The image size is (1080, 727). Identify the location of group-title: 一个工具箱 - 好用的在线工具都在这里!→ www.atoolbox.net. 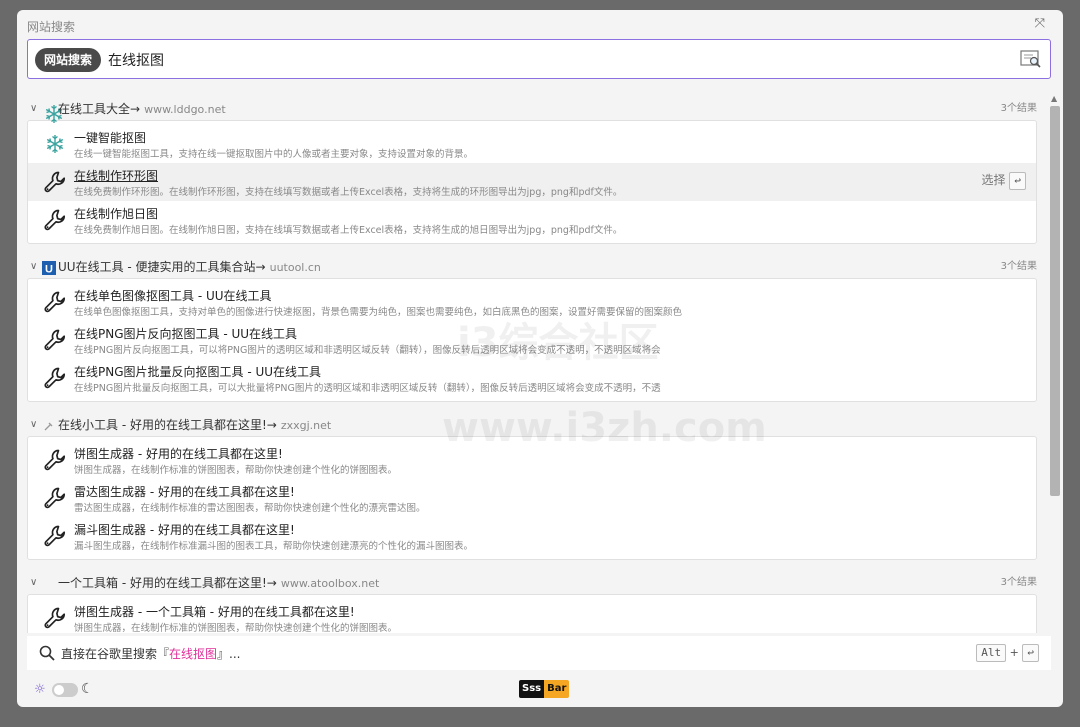
(218, 583).